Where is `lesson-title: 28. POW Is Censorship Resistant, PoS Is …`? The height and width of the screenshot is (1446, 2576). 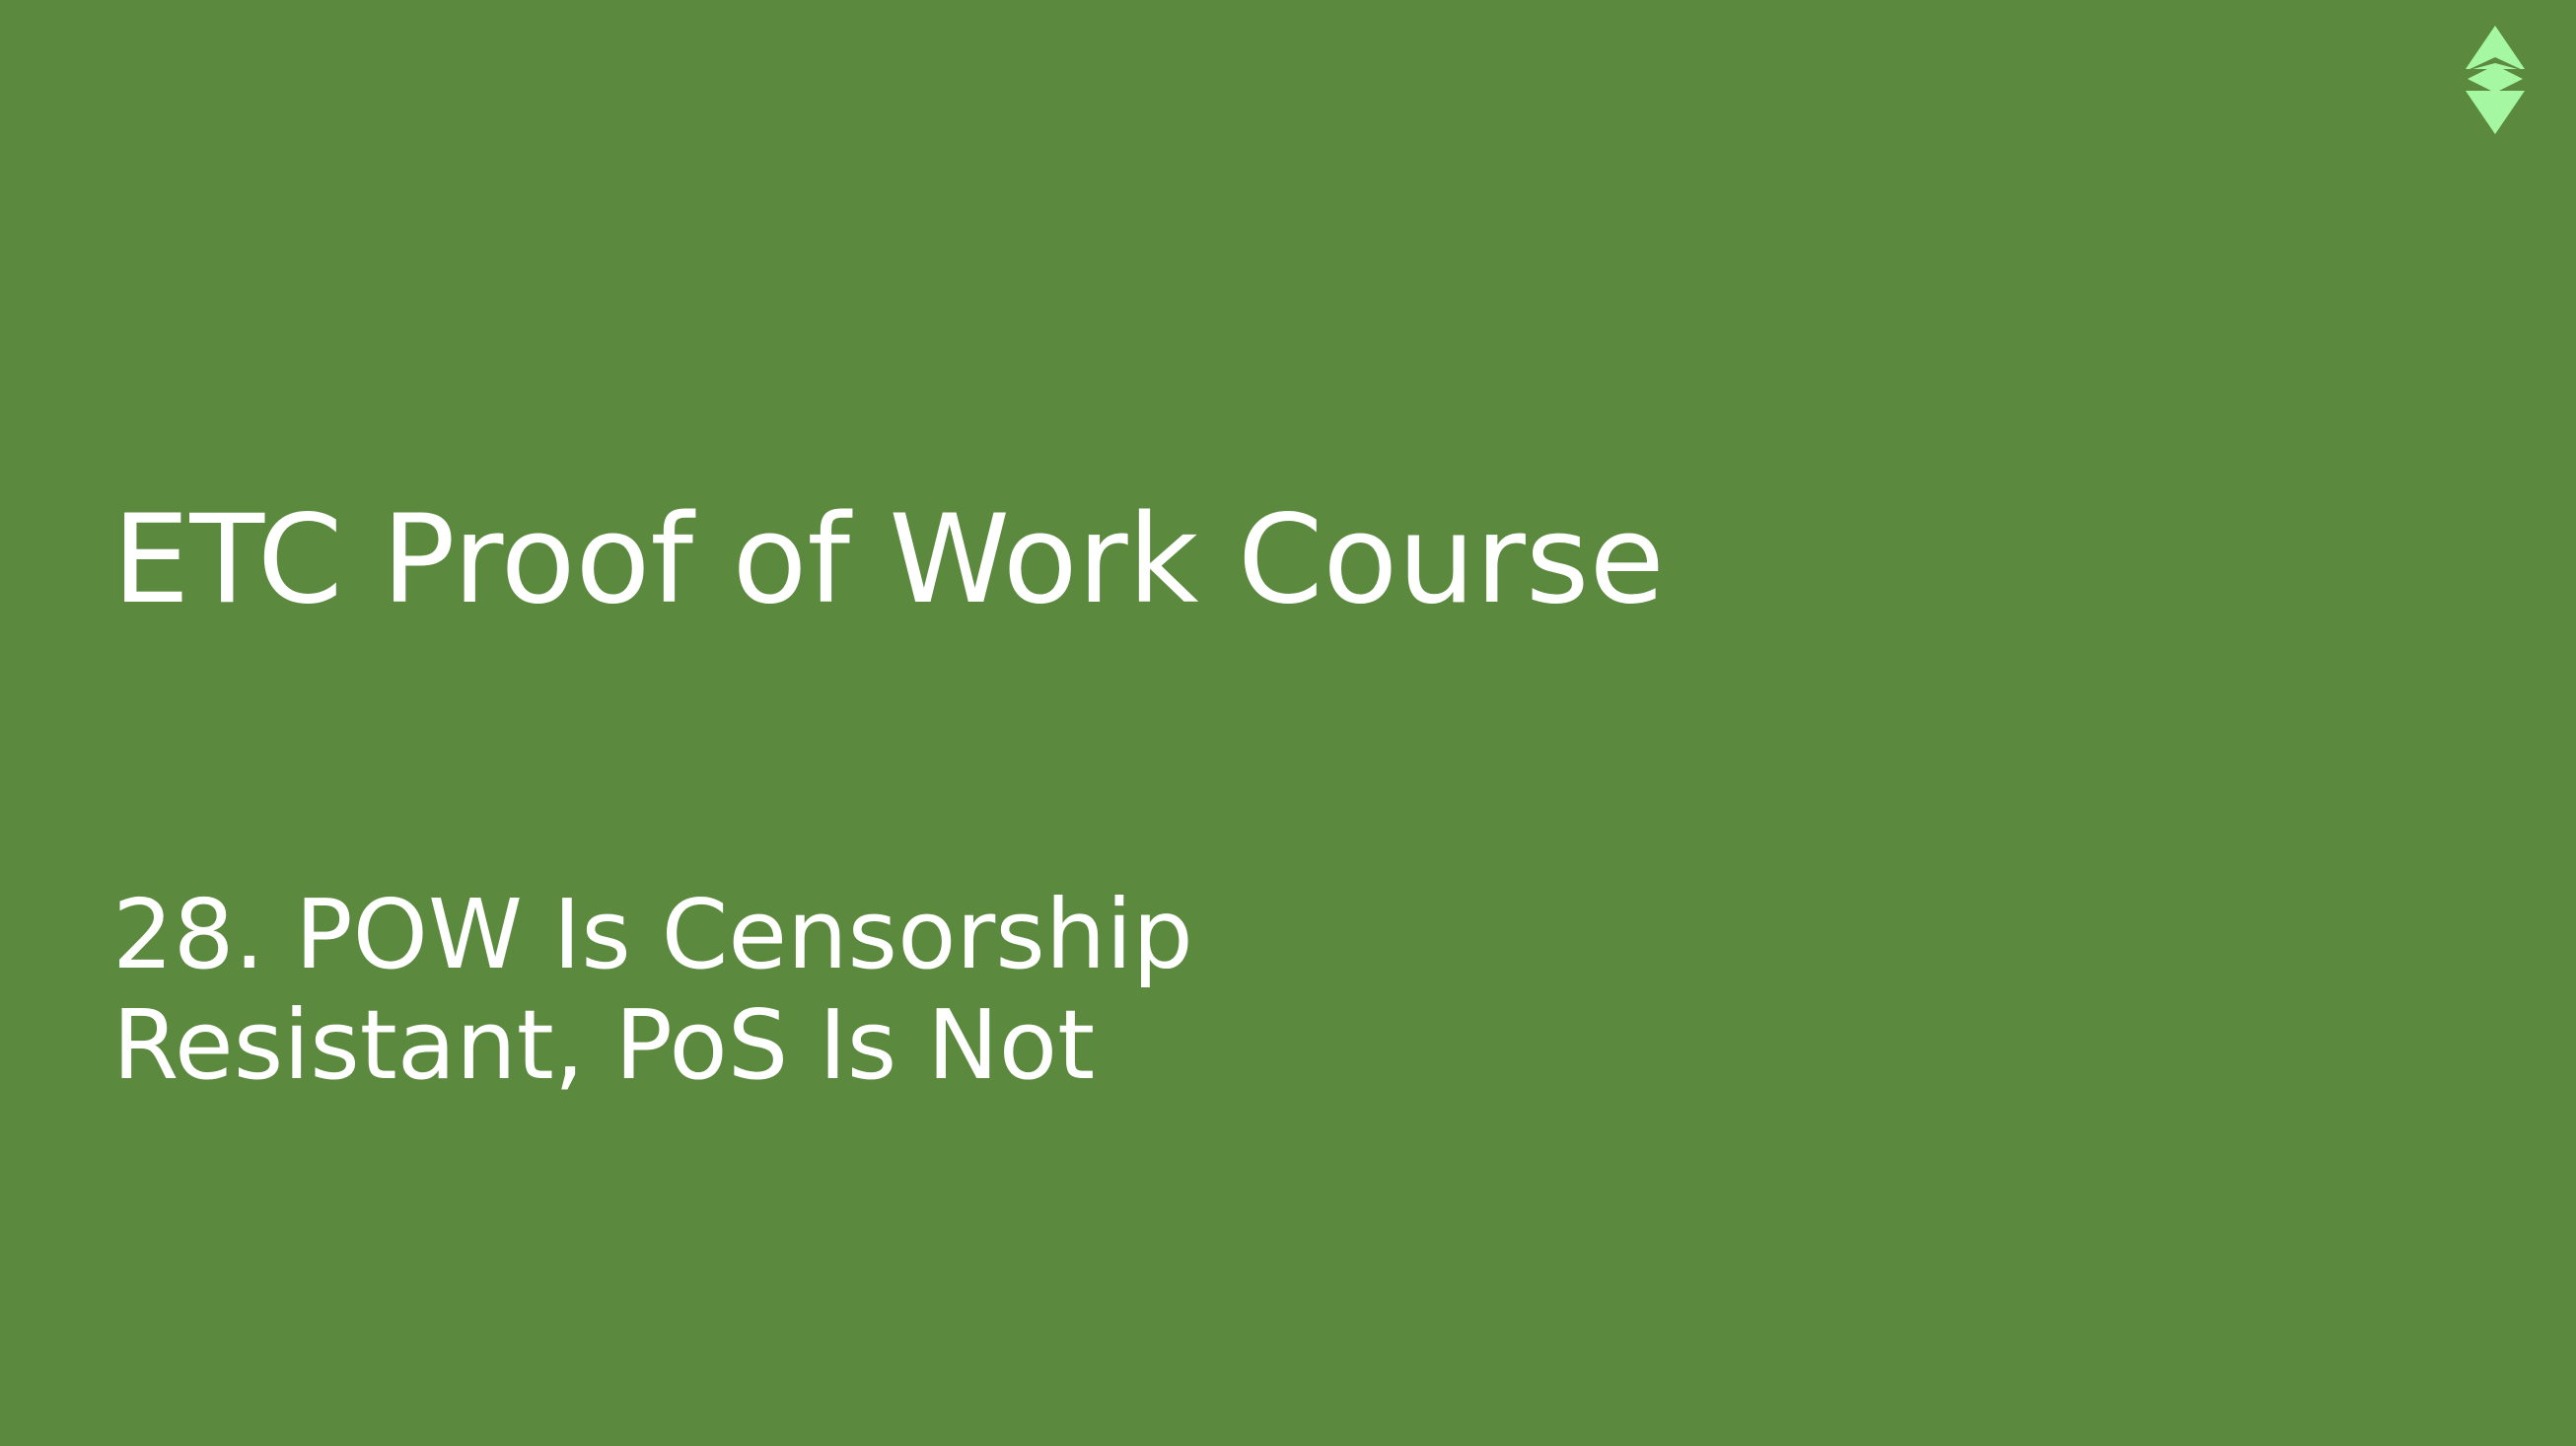
lesson-title: 28. POW Is Censorship Resistant, PoS Is … is located at coordinates (901, 990).